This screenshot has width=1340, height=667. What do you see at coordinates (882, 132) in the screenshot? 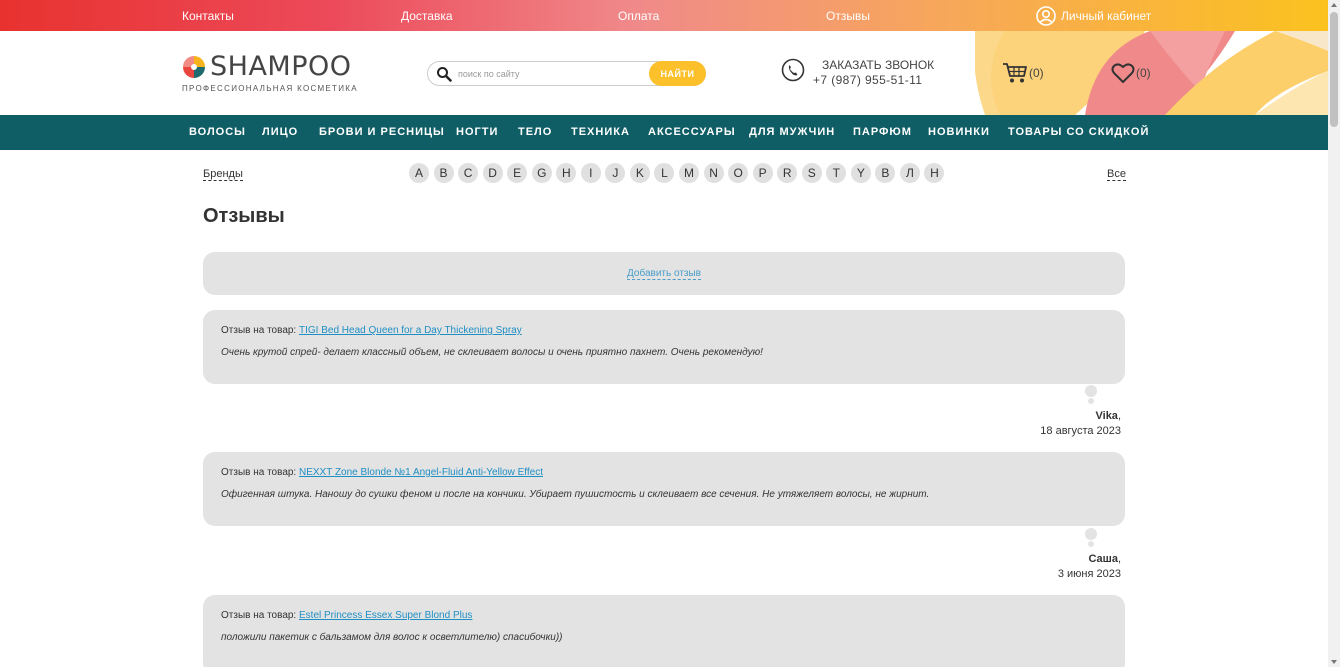
I see `nav-item-perfume: ПАРФЮМ` at bounding box center [882, 132].